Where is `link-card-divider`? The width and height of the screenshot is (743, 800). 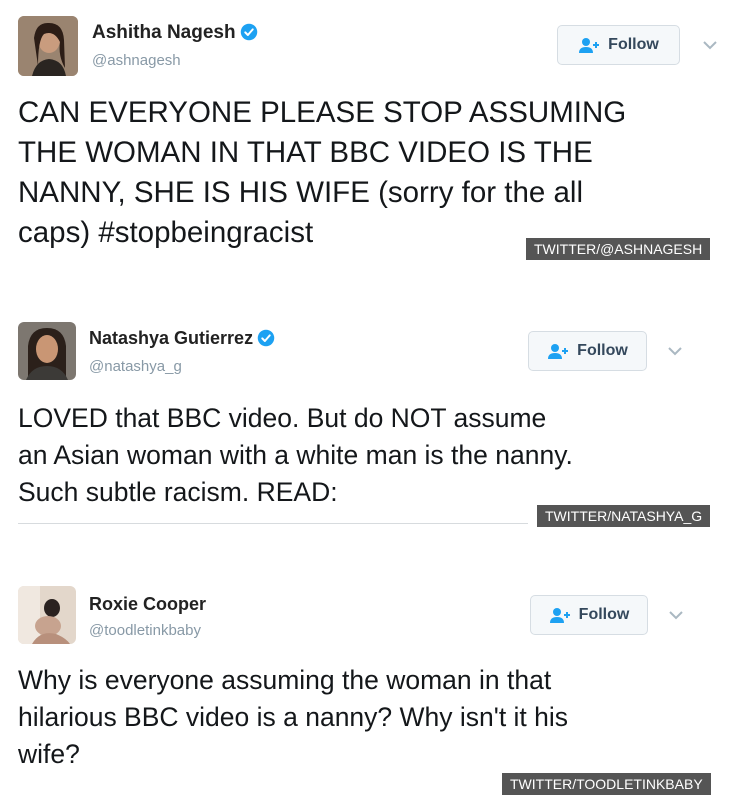 link-card-divider is located at coordinates (273, 523).